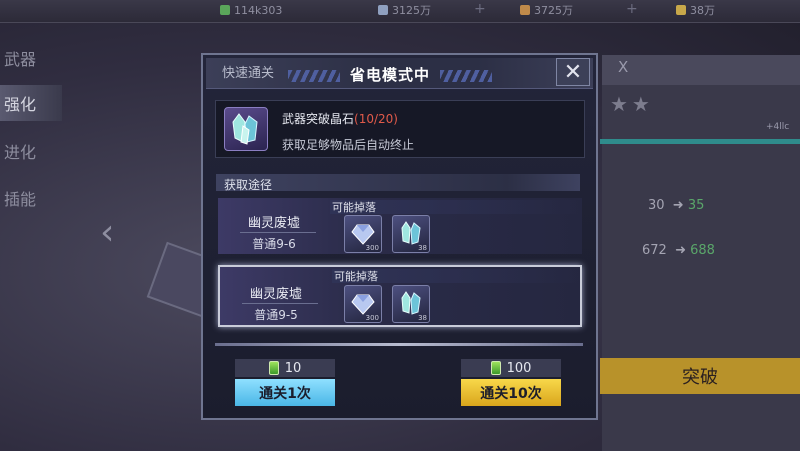 This screenshot has width=800, height=451. I want to click on resource-gold: 38万, so click(695, 10).